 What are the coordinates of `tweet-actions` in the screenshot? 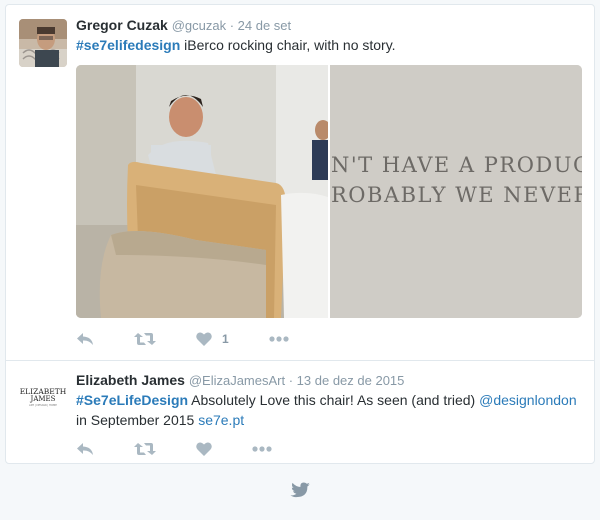 It's located at (194, 449).